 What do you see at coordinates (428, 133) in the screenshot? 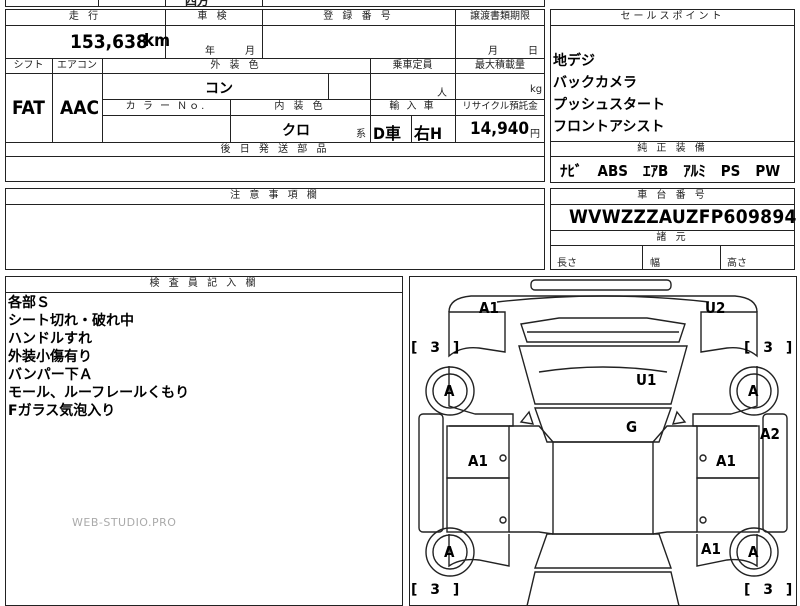
I see `steering-value: 右H` at bounding box center [428, 133].